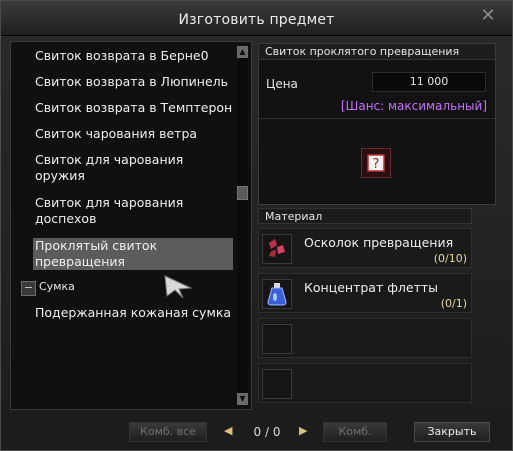 This screenshot has width=513, height=451. I want to click on recipe-item: Свиток возврата в Берне0, so click(135, 56).